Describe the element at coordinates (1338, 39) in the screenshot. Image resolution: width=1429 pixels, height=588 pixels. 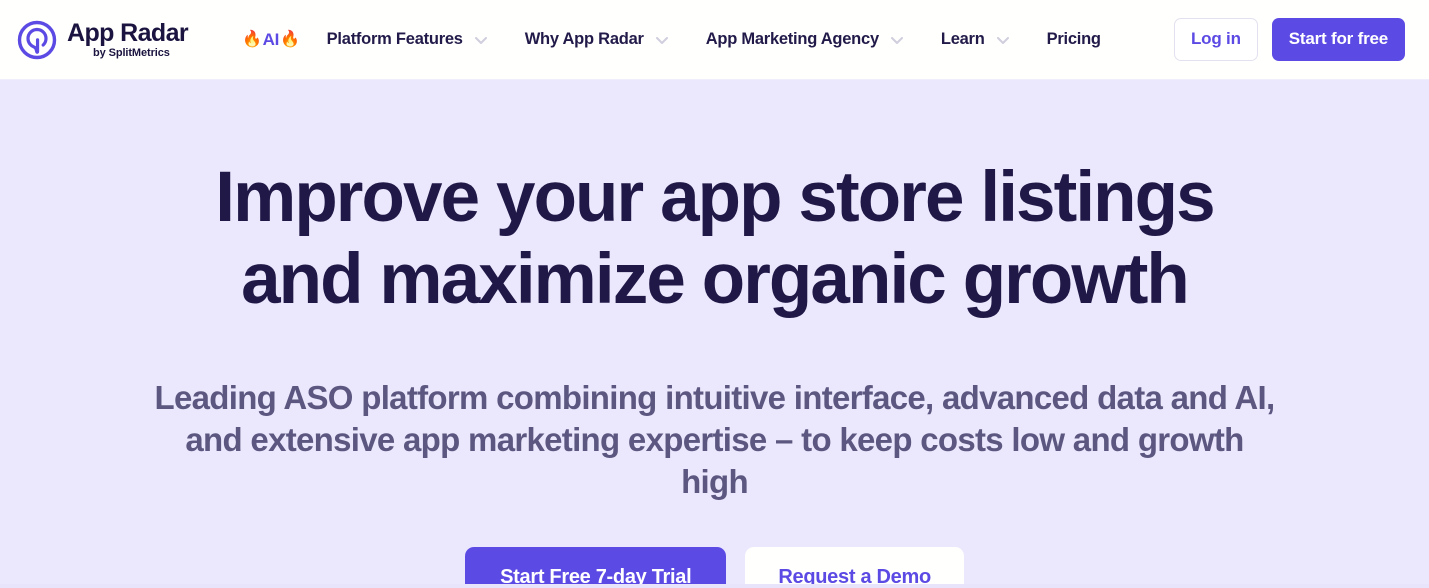
I see `start-for-free-button: Start for free` at that location.